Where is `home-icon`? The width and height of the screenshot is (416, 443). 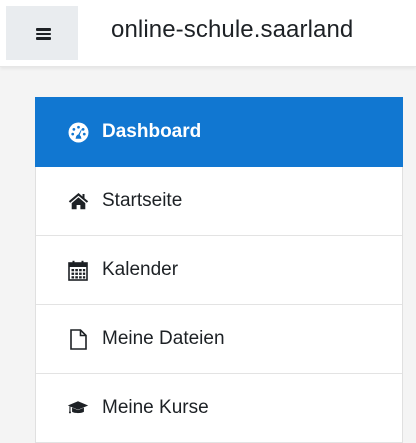 home-icon is located at coordinates (78, 201).